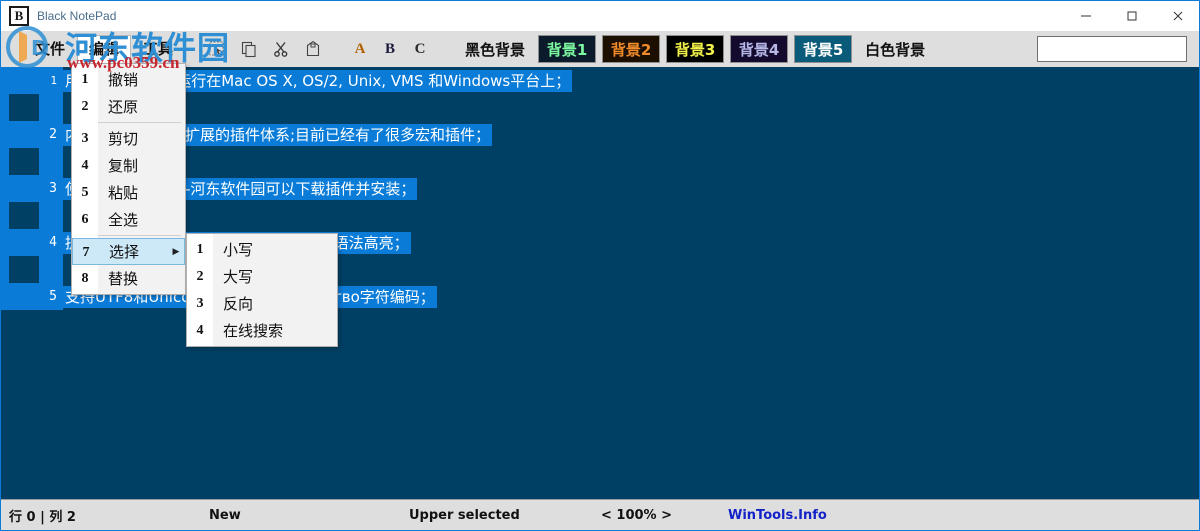  What do you see at coordinates (123, 139) in the screenshot?
I see `menu-label: 剪切` at bounding box center [123, 139].